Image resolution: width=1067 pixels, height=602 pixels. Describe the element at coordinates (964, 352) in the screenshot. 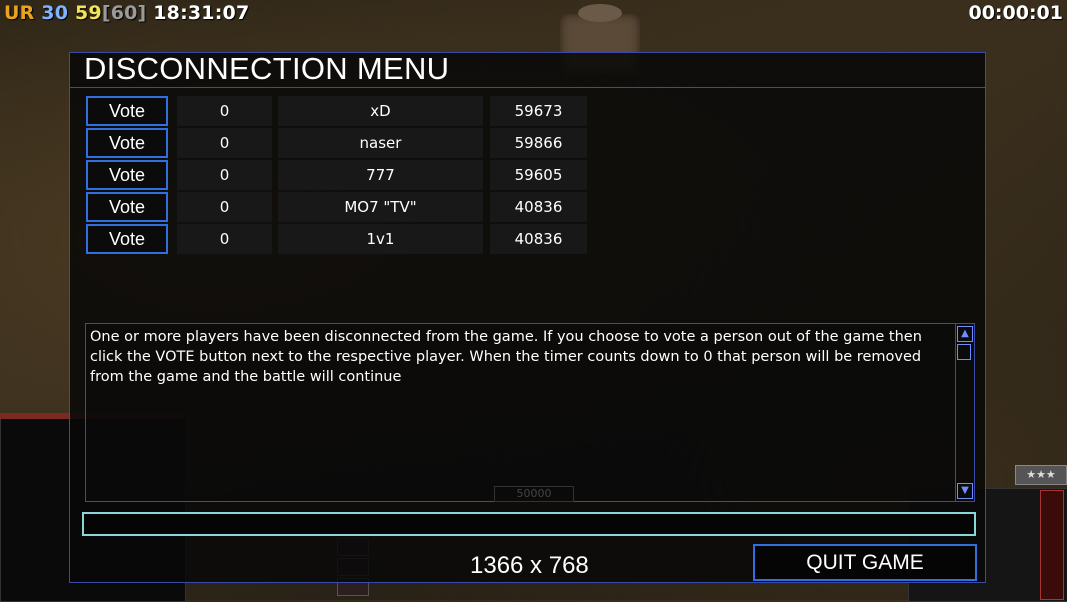

I see `scroll-thumb` at that location.